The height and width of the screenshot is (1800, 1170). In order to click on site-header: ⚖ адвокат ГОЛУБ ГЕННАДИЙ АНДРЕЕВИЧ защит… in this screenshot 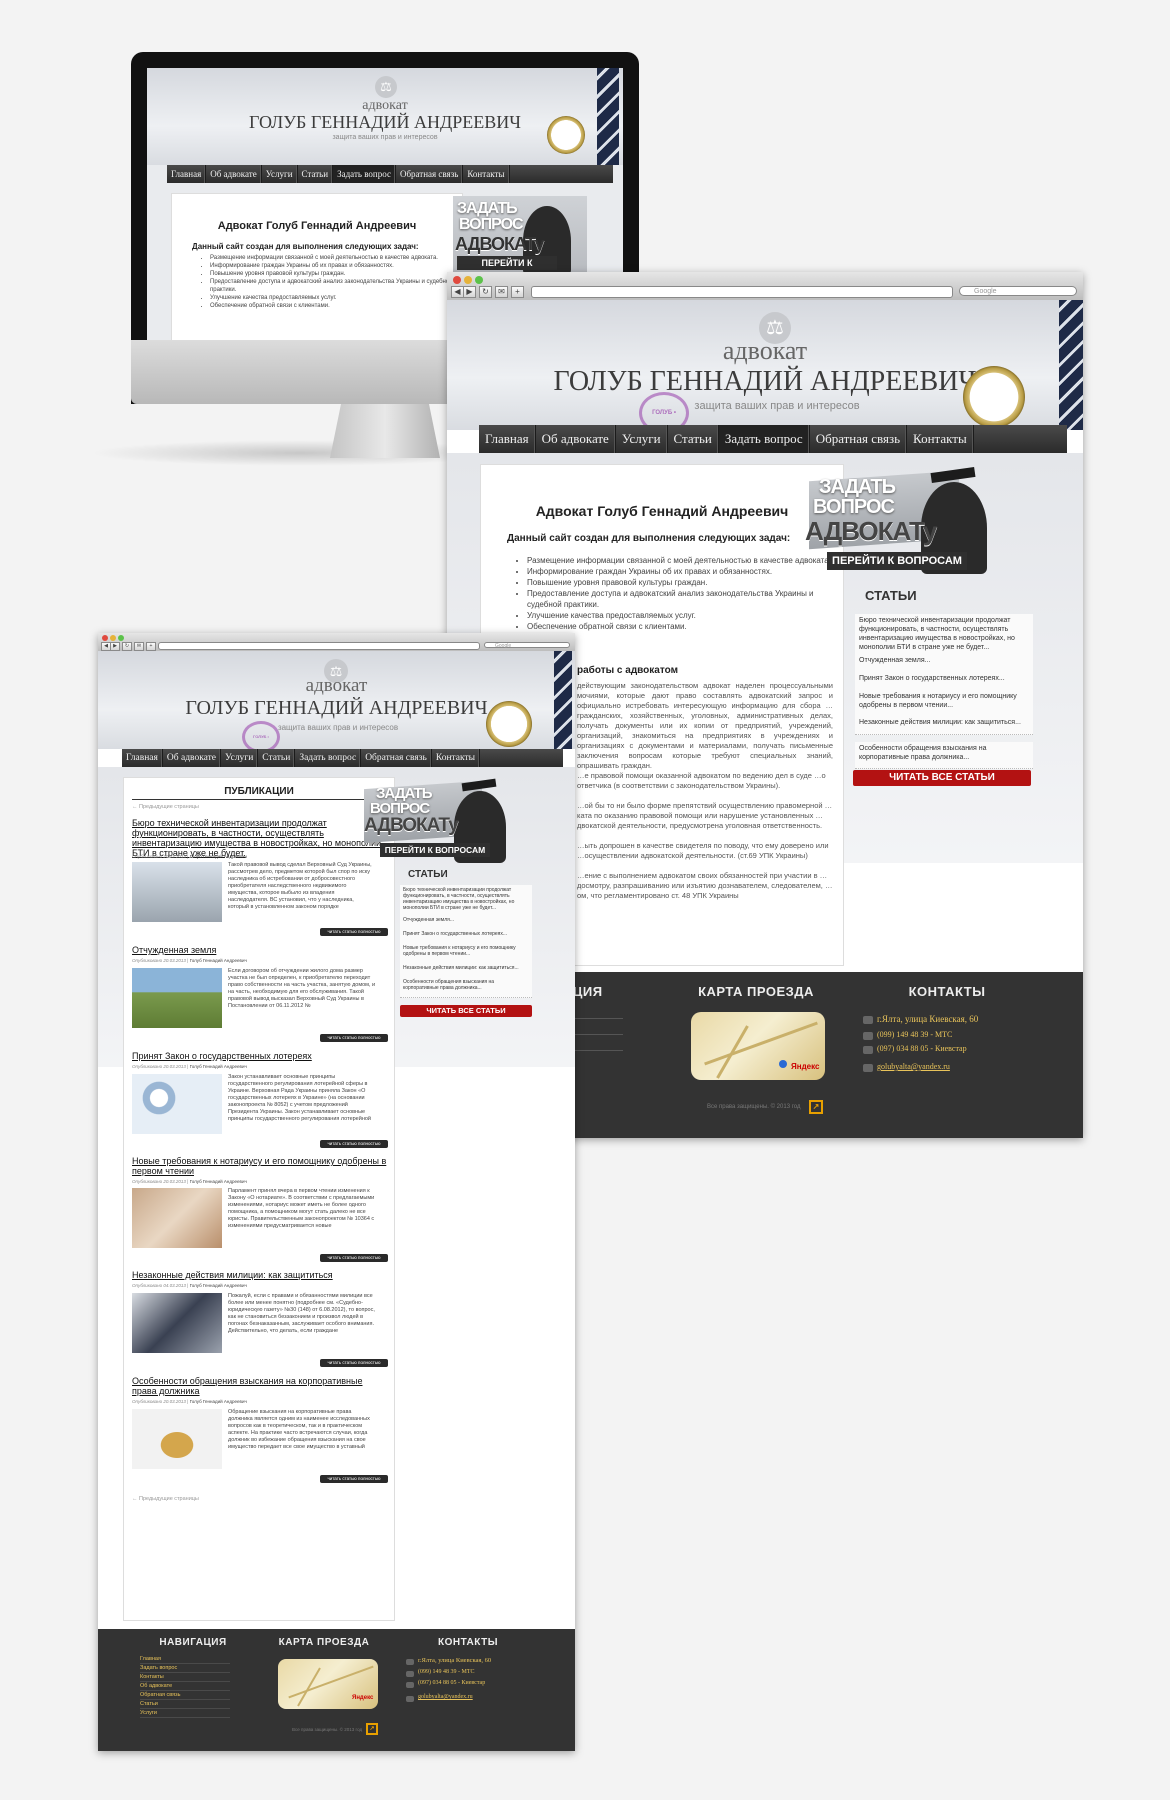, I will do `click(765, 365)`.